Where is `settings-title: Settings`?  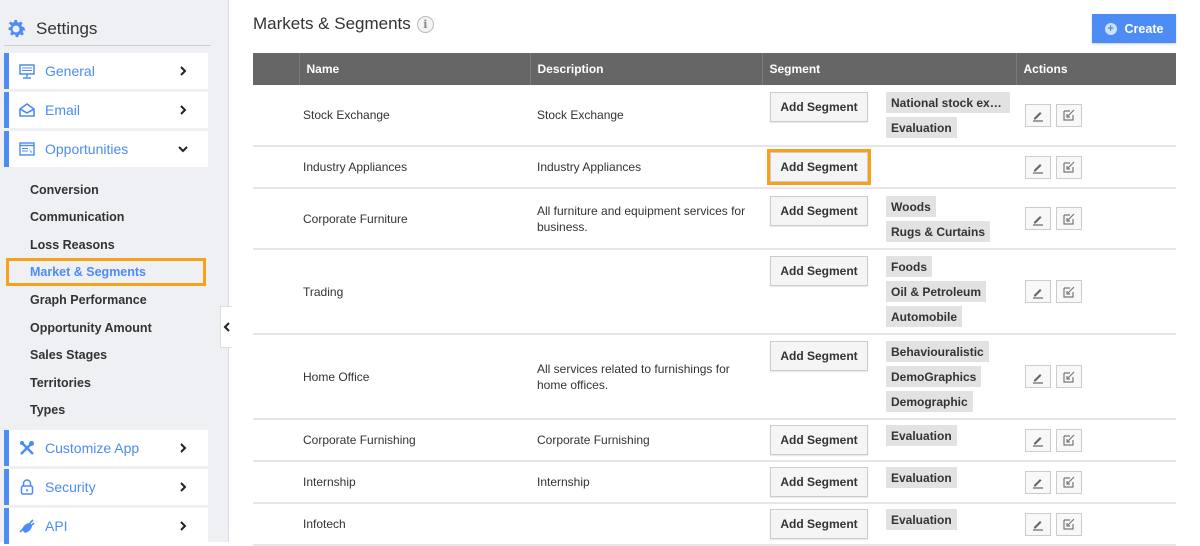 settings-title: Settings is located at coordinates (50, 29).